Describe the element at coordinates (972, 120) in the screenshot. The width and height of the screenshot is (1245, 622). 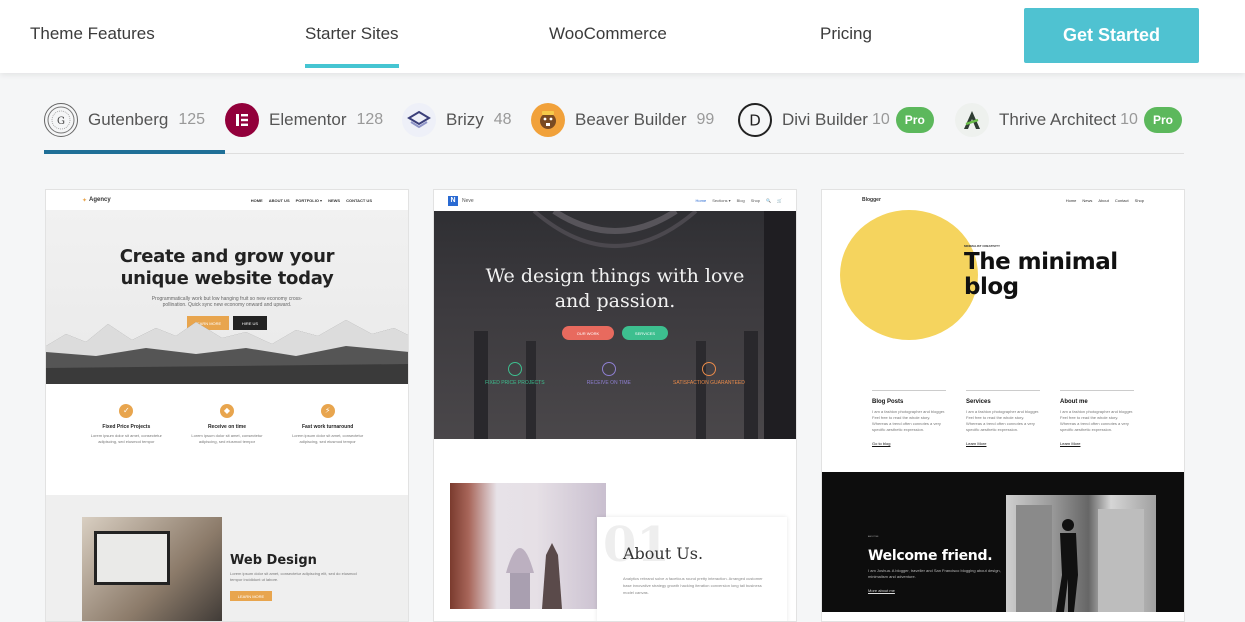
I see `thrive-icon` at that location.